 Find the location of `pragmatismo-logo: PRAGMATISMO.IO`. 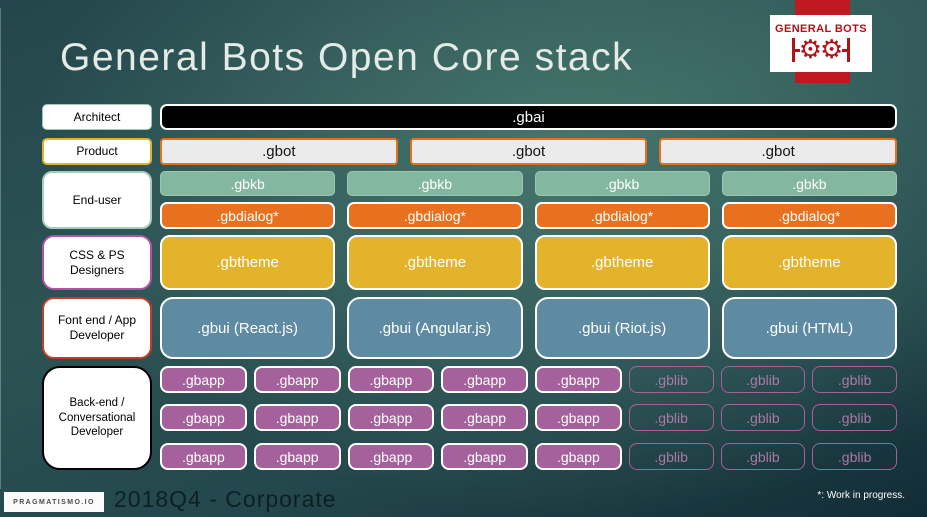

pragmatismo-logo: PRAGMATISMO.IO is located at coordinates (54, 502).